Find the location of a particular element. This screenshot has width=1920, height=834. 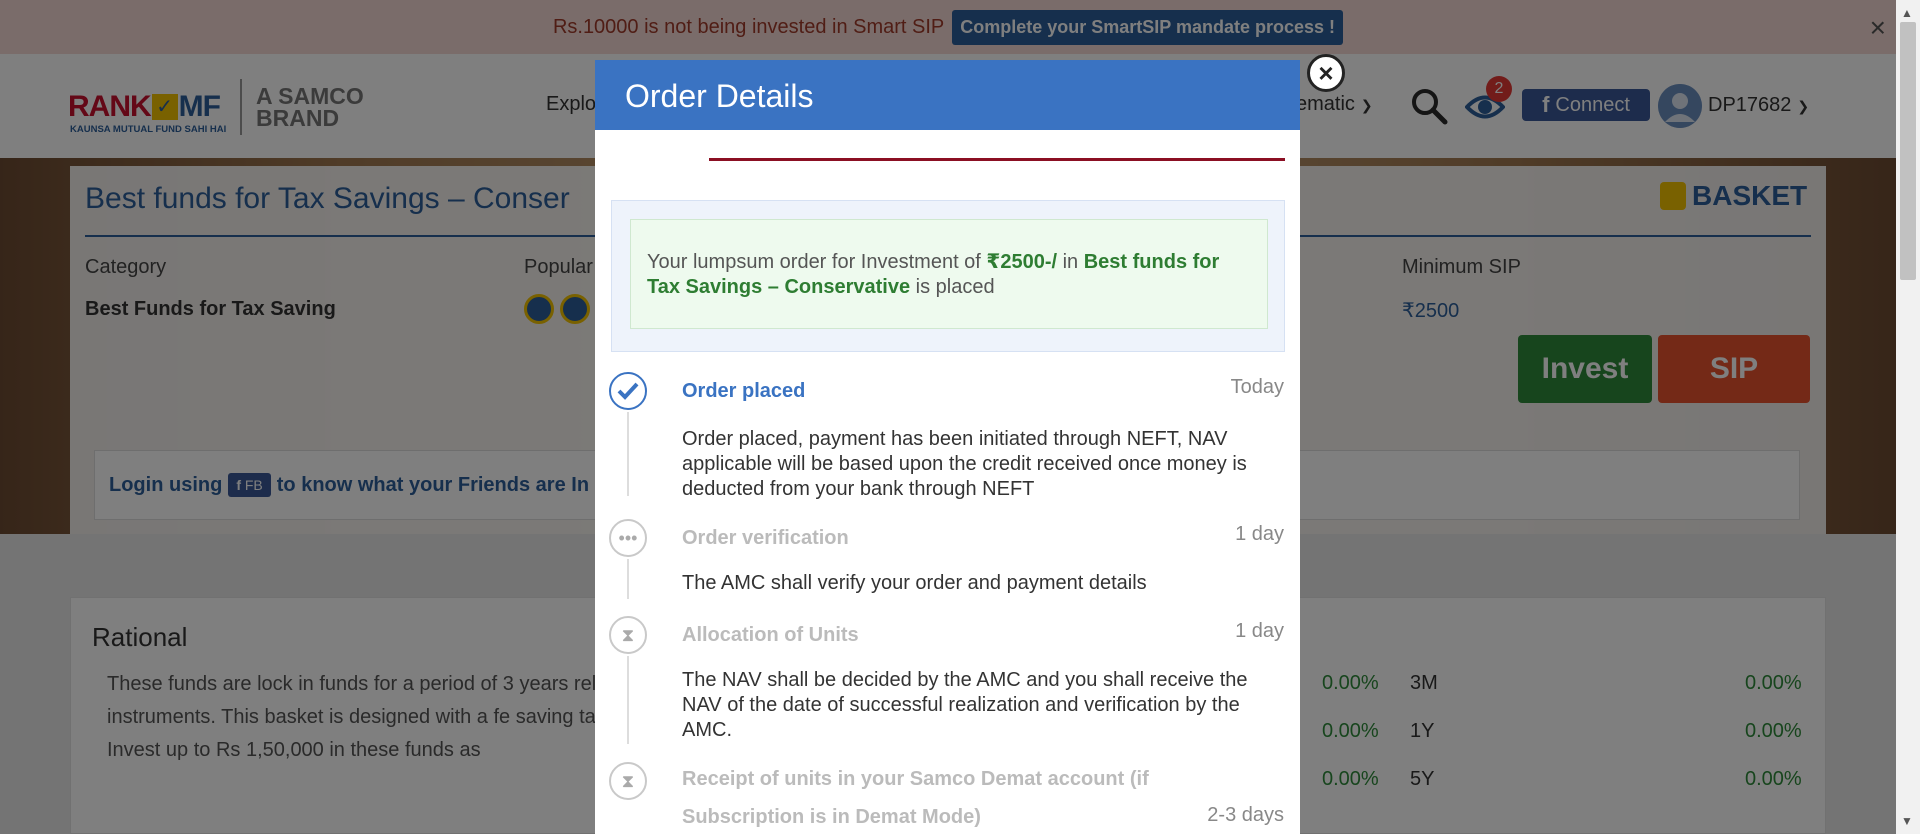

message-part: Your lumpsum order for Investment of is located at coordinates (817, 262).